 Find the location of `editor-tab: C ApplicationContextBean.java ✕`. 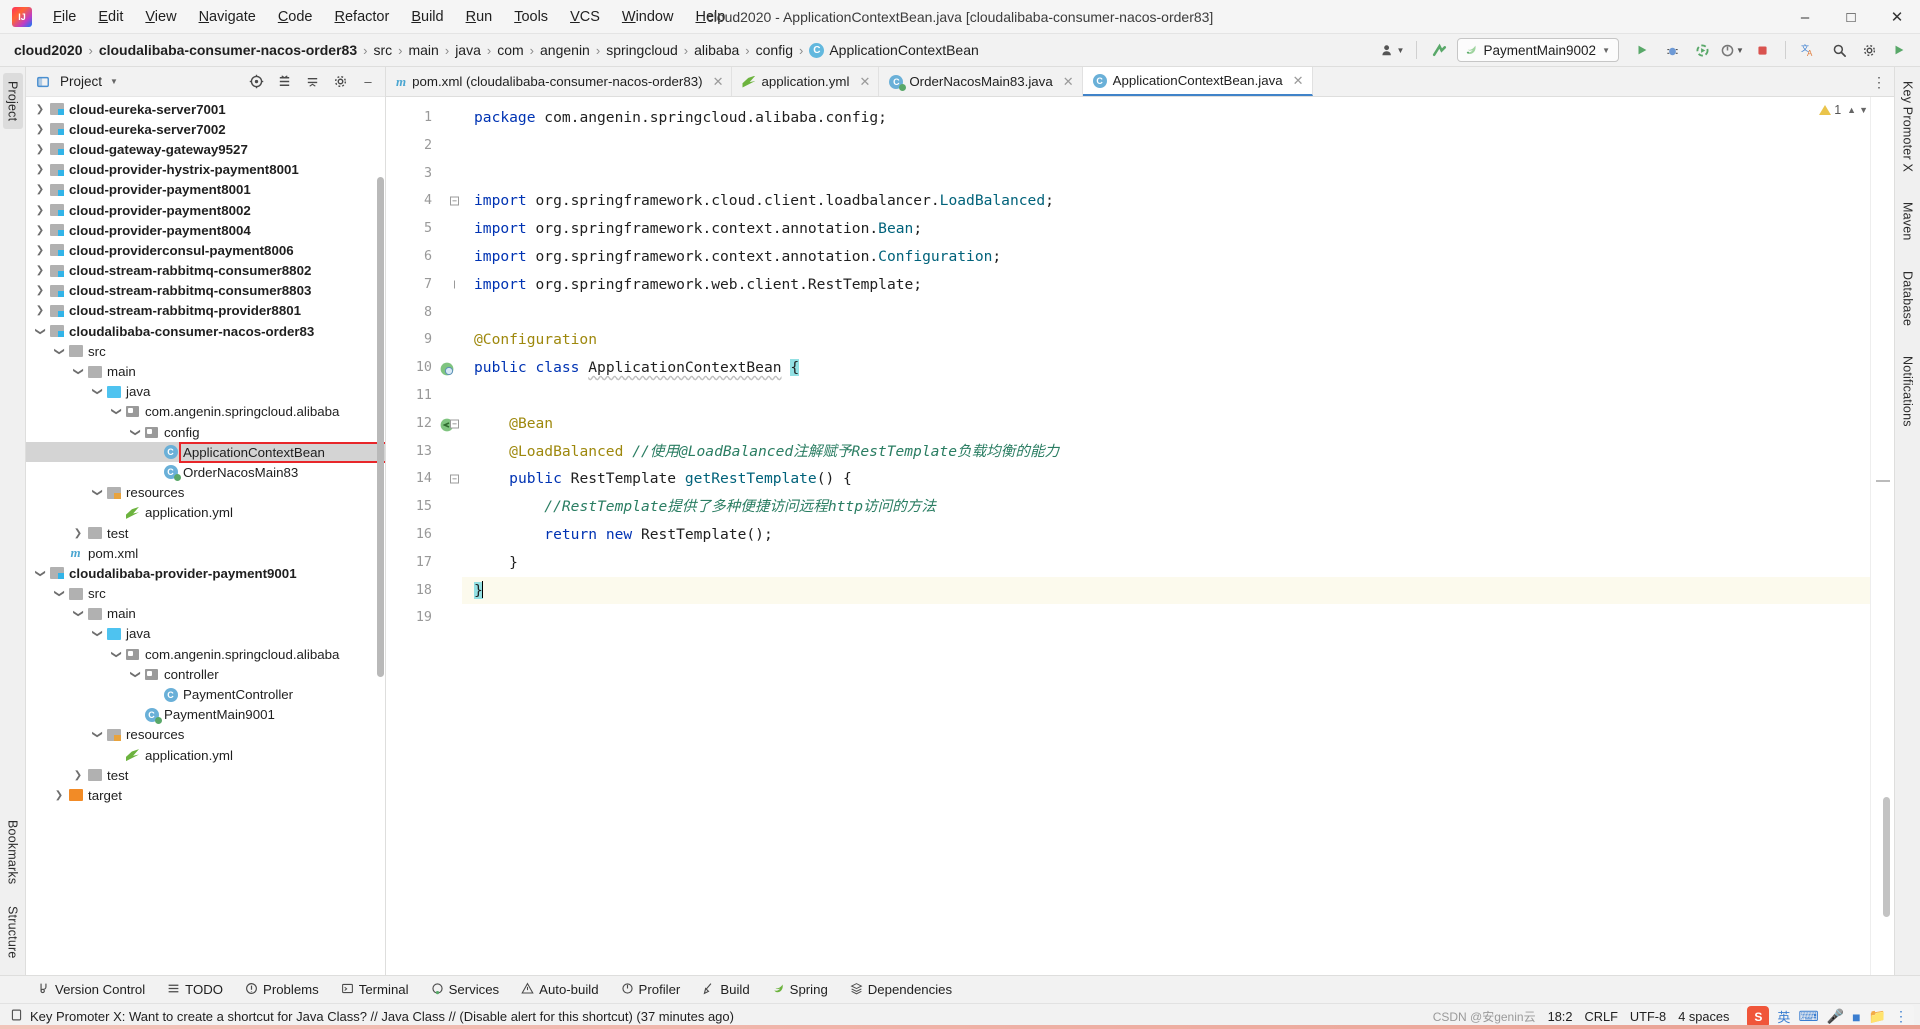

editor-tab: C ApplicationContextBean.java ✕ is located at coordinates (1197, 81).